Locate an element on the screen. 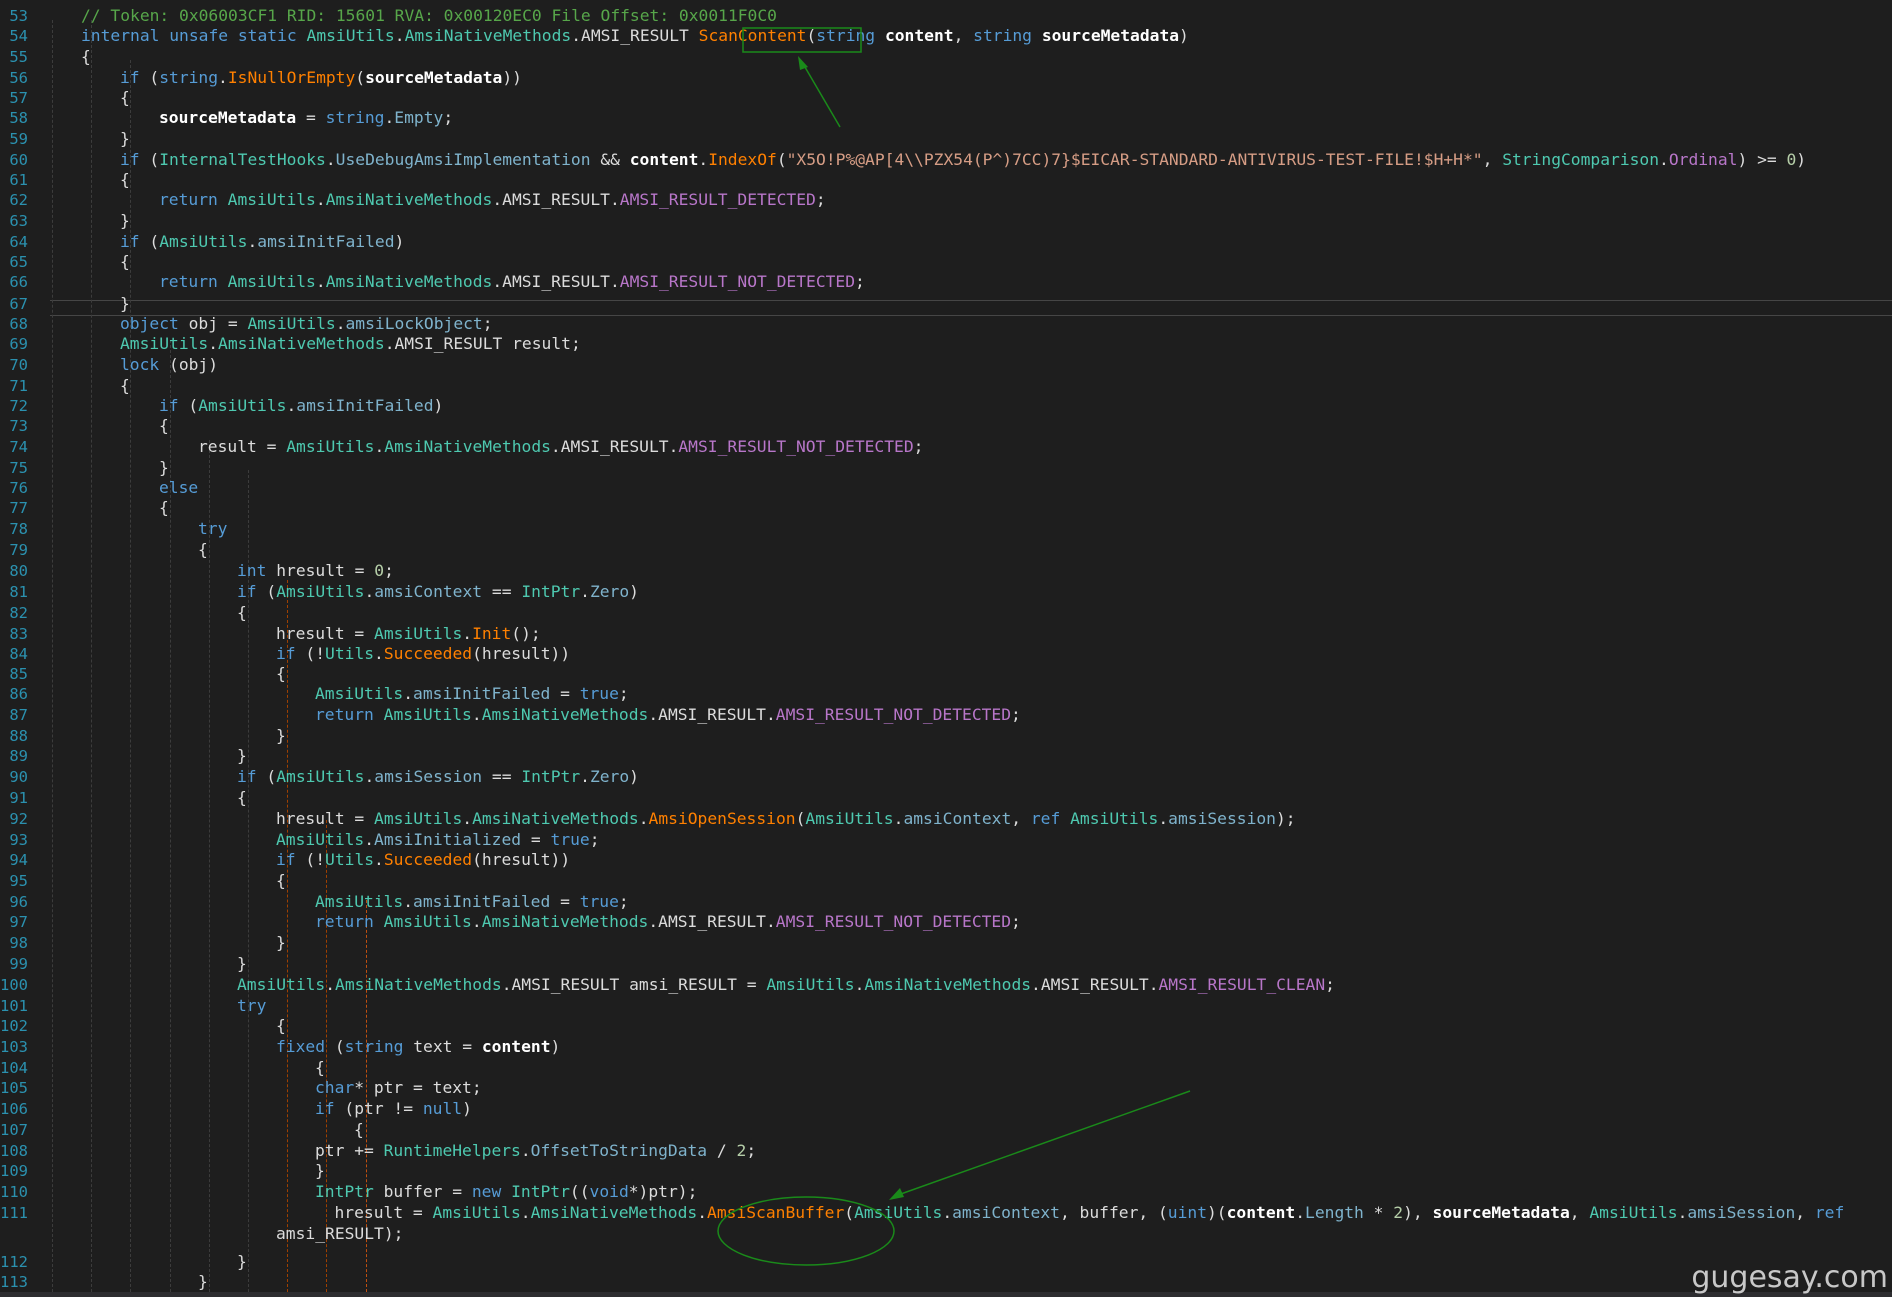 The height and width of the screenshot is (1297, 1892). code-token: else is located at coordinates (179, 487).